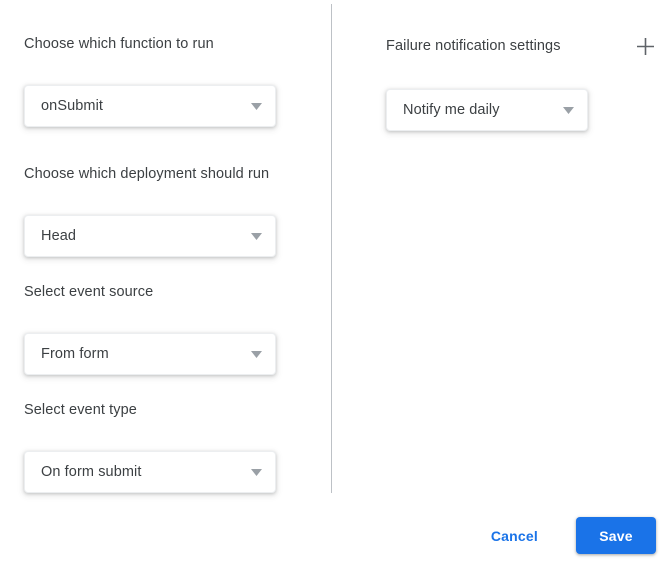  I want to click on select-deployment: Head, so click(150, 236).